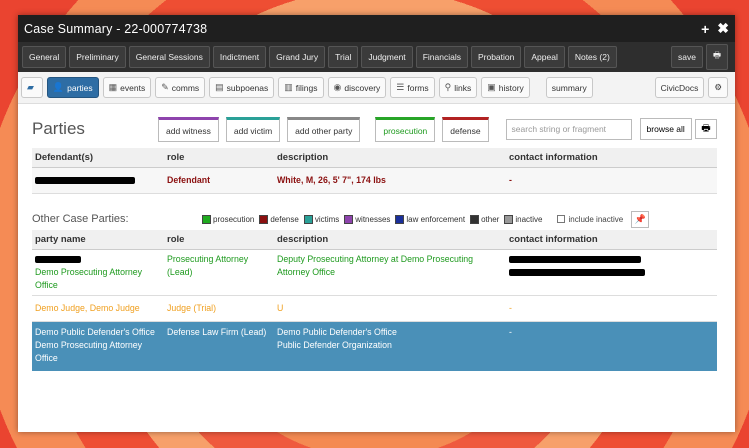 Image resolution: width=749 pixels, height=448 pixels. Describe the element at coordinates (418, 87) in the screenshot. I see `forms-label: forms` at that location.